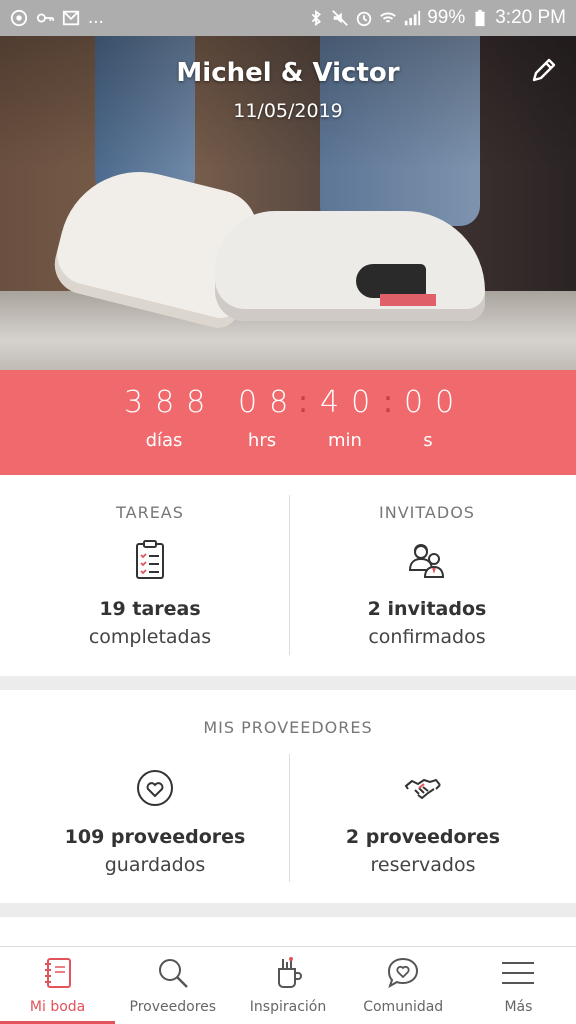  Describe the element at coordinates (427, 512) in the screenshot. I see `guests-heading: INVITADOS` at that location.